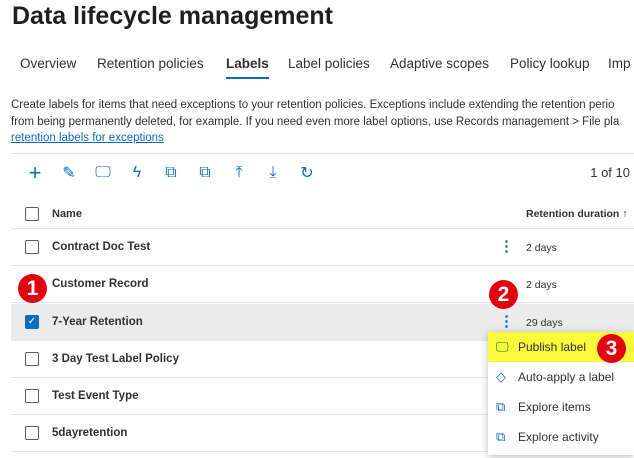 This screenshot has width=634, height=458. Describe the element at coordinates (32, 322) in the screenshot. I see `row-checkbox: ✓` at that location.